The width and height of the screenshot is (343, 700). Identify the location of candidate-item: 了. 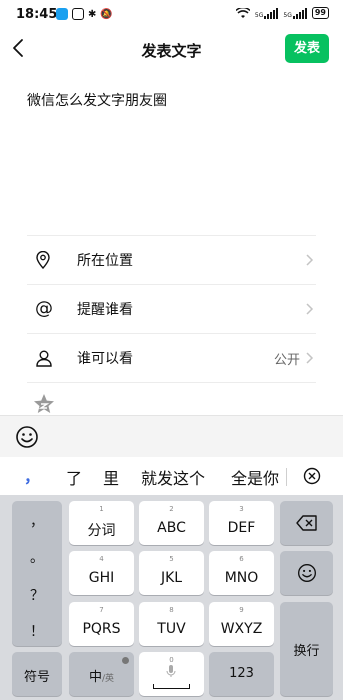
(74, 477).